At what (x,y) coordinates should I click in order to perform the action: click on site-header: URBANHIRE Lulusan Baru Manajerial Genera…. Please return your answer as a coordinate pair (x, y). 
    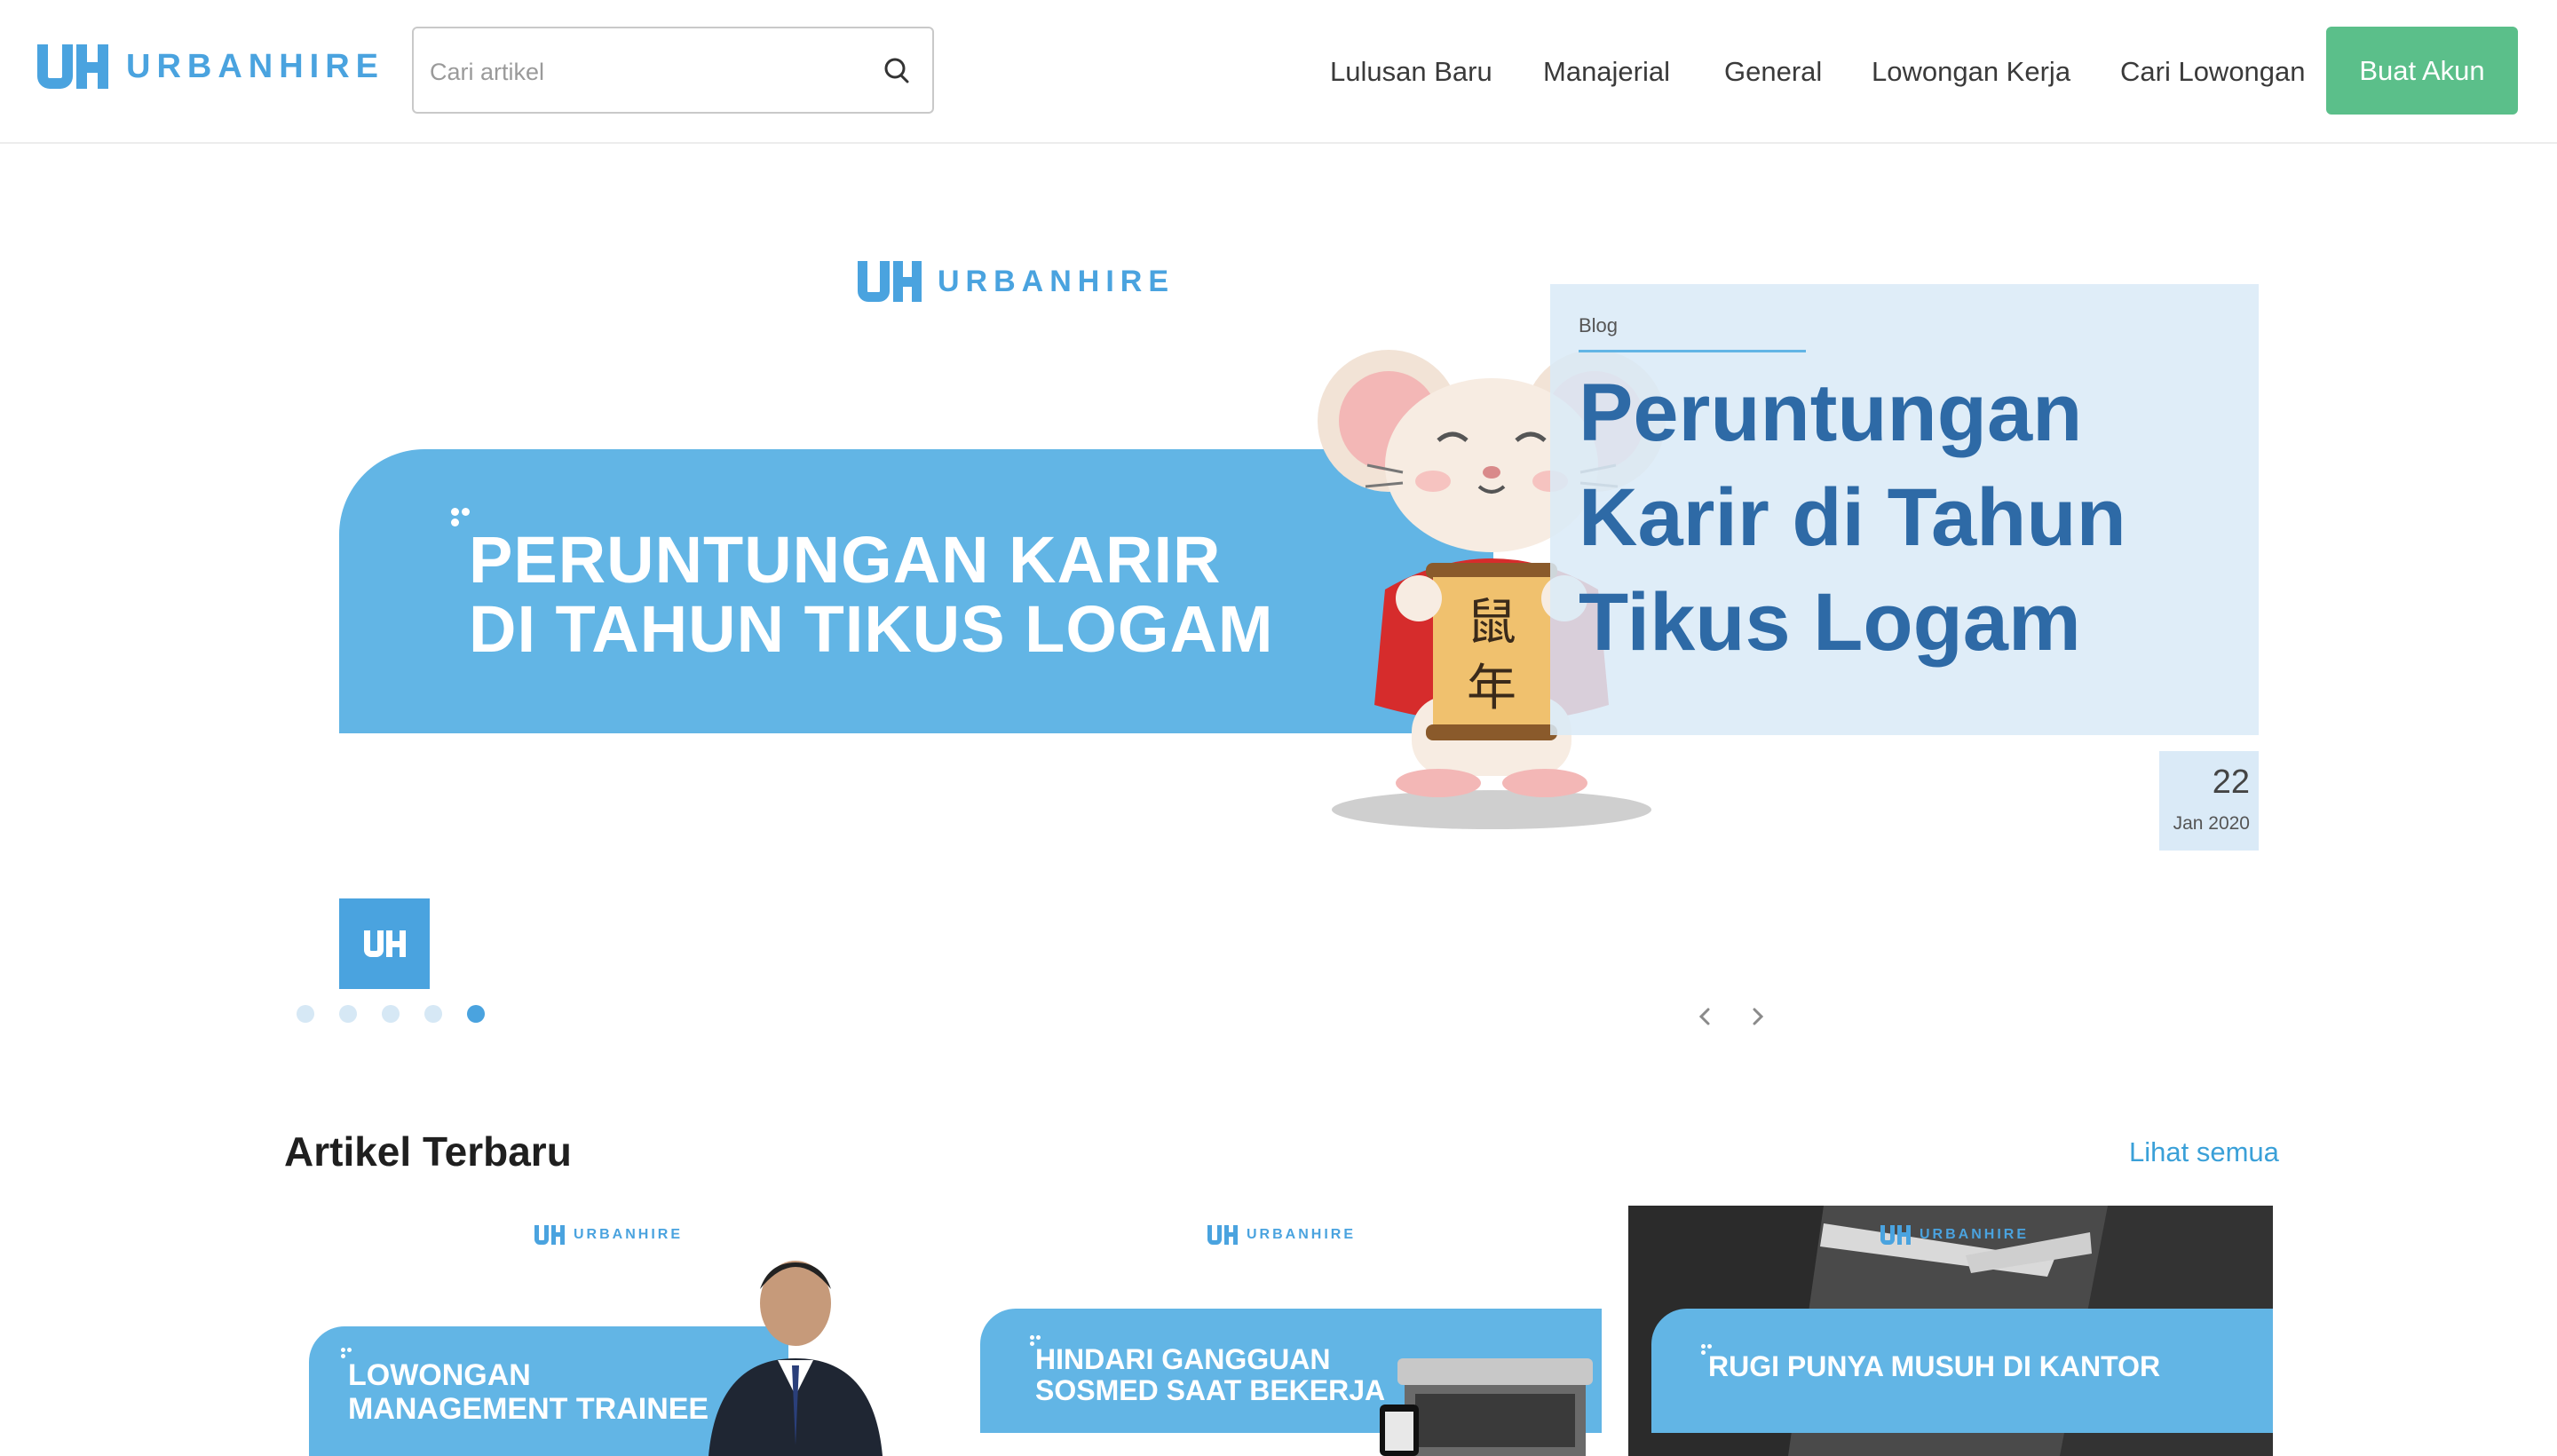
    Looking at the image, I should click on (1278, 72).